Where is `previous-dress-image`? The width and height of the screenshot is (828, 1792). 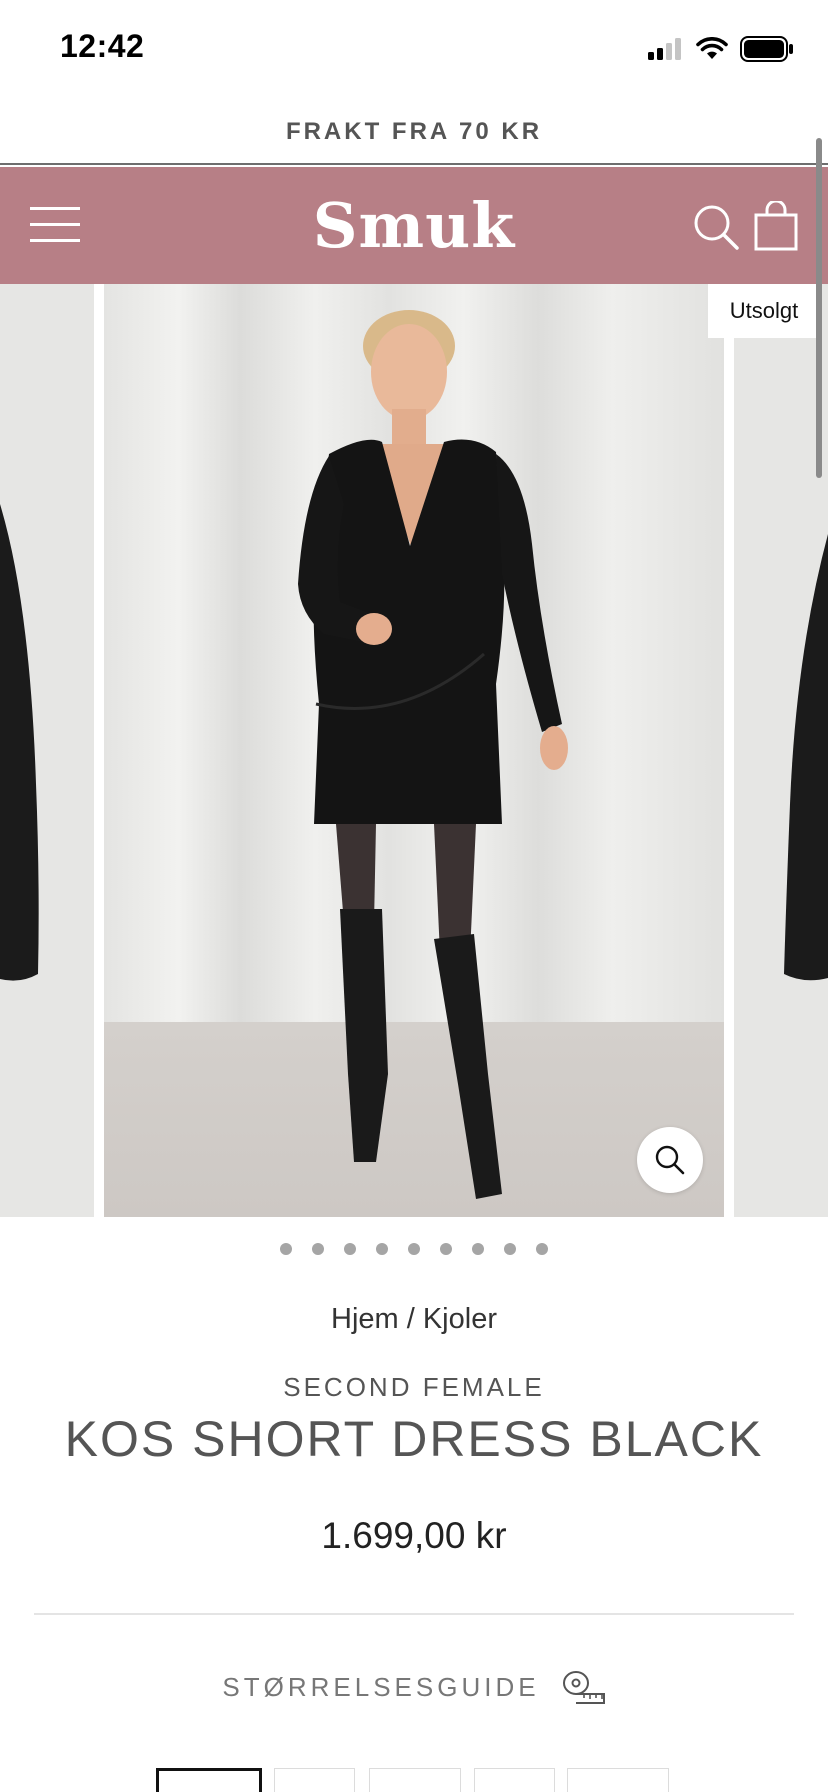 previous-dress-image is located at coordinates (19, 742).